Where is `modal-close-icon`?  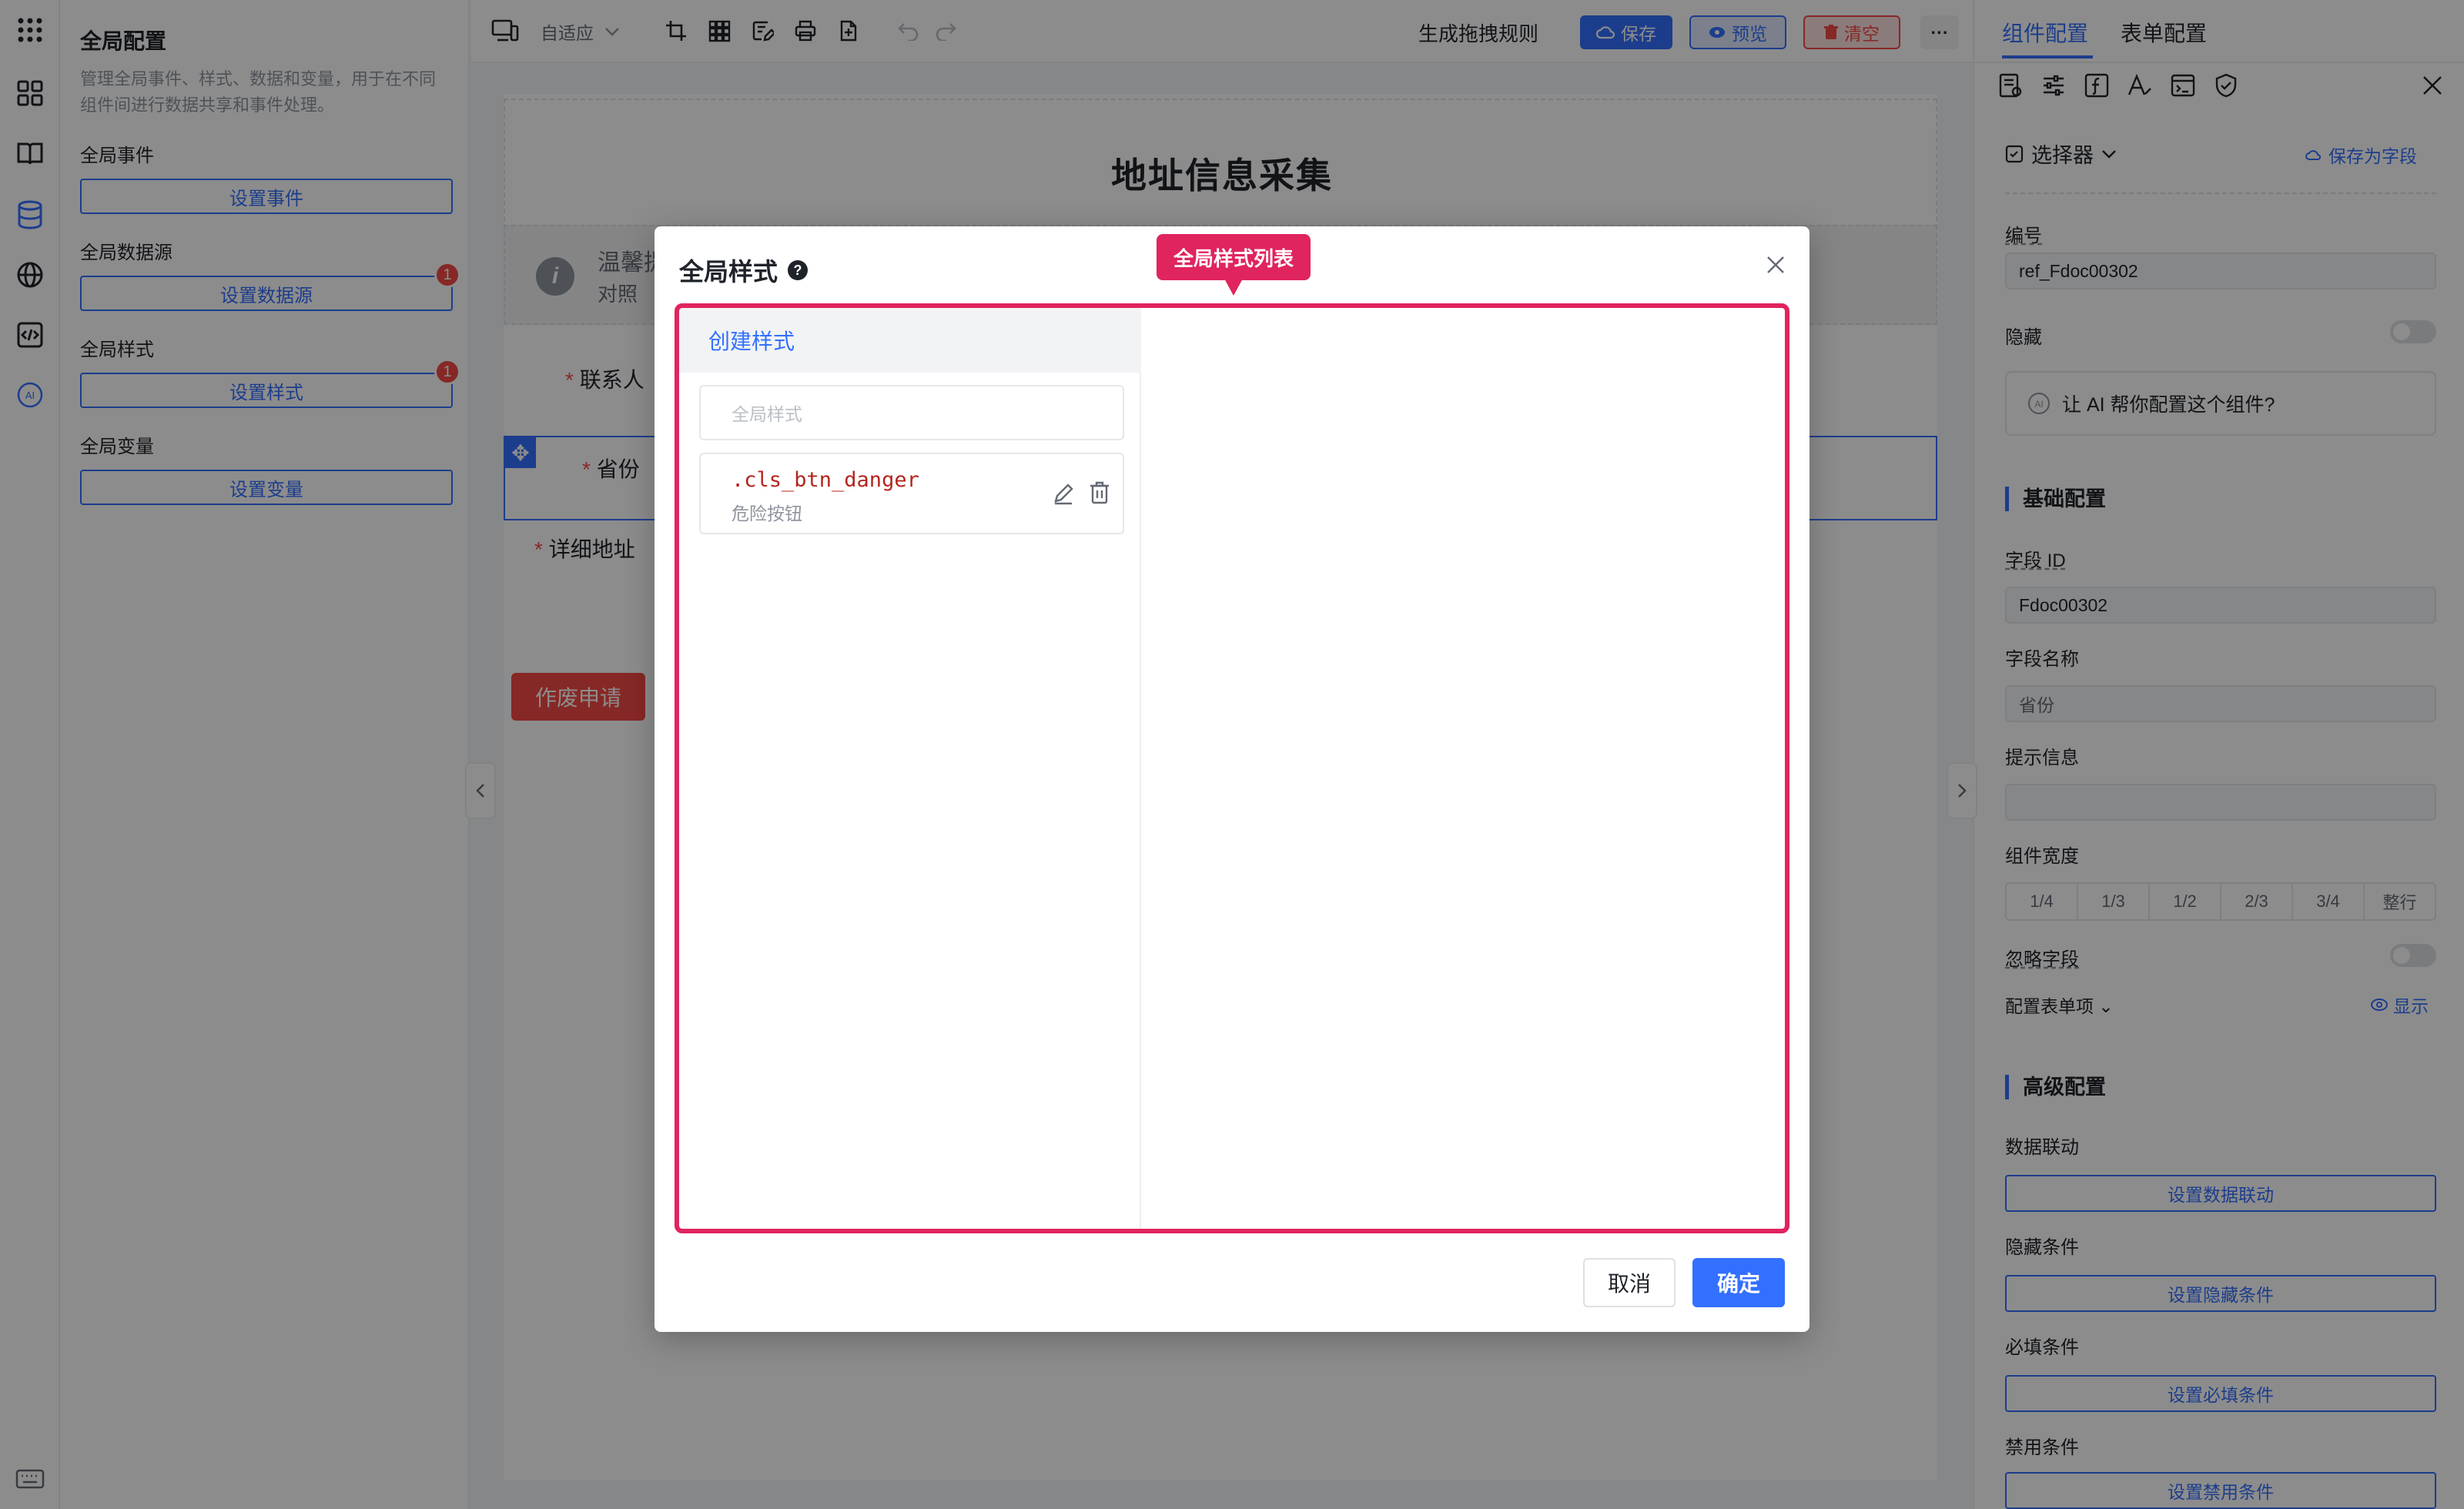 modal-close-icon is located at coordinates (1775, 264).